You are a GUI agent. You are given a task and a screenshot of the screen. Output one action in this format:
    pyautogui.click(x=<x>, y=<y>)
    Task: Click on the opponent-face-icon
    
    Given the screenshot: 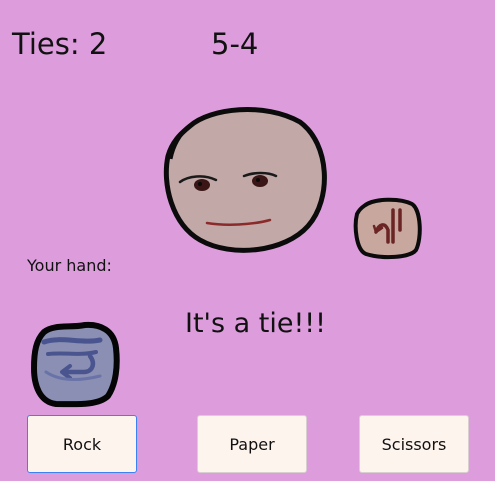 What is the action you would take?
    pyautogui.click(x=245, y=180)
    